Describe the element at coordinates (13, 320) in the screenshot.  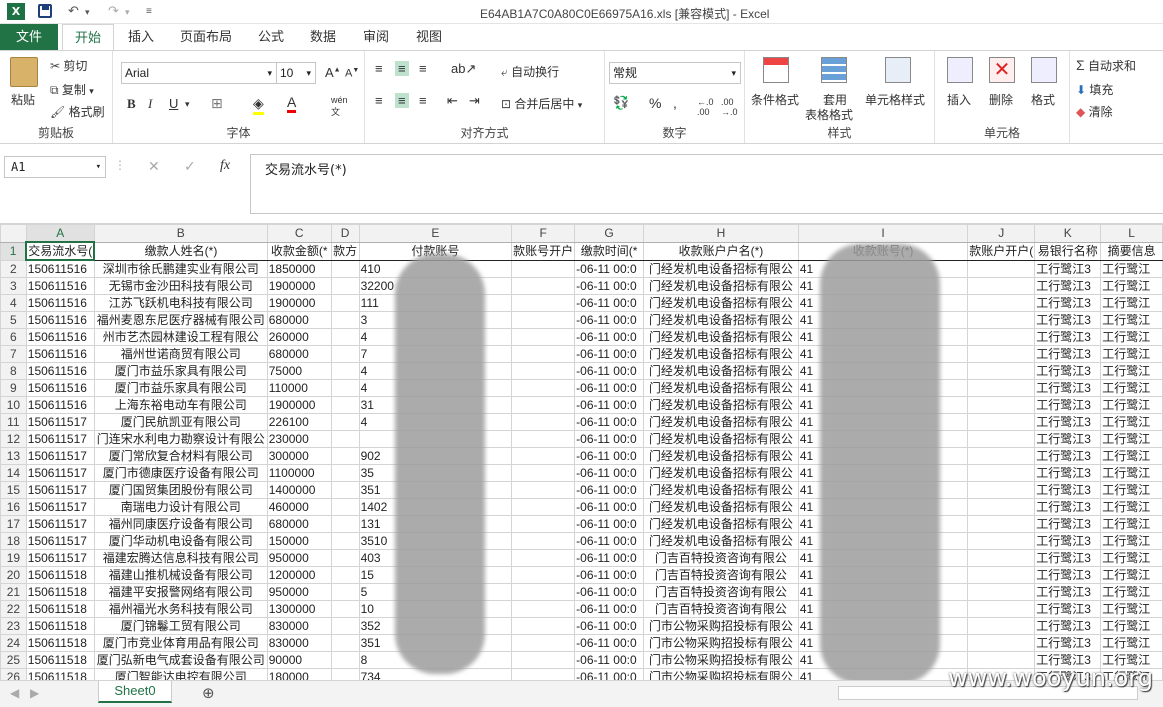
I see `row-header: 5` at that location.